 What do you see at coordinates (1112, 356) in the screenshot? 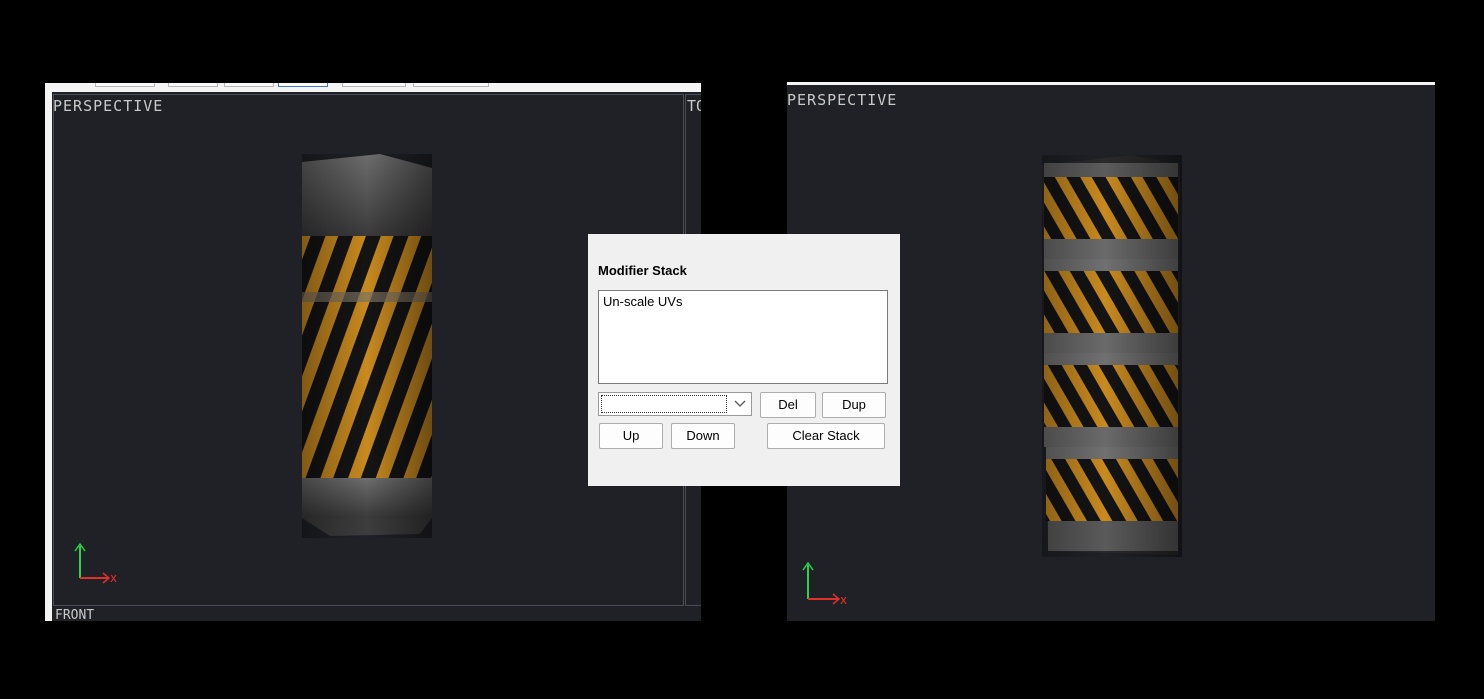
I see `hazard-pillar-model-tiled` at bounding box center [1112, 356].